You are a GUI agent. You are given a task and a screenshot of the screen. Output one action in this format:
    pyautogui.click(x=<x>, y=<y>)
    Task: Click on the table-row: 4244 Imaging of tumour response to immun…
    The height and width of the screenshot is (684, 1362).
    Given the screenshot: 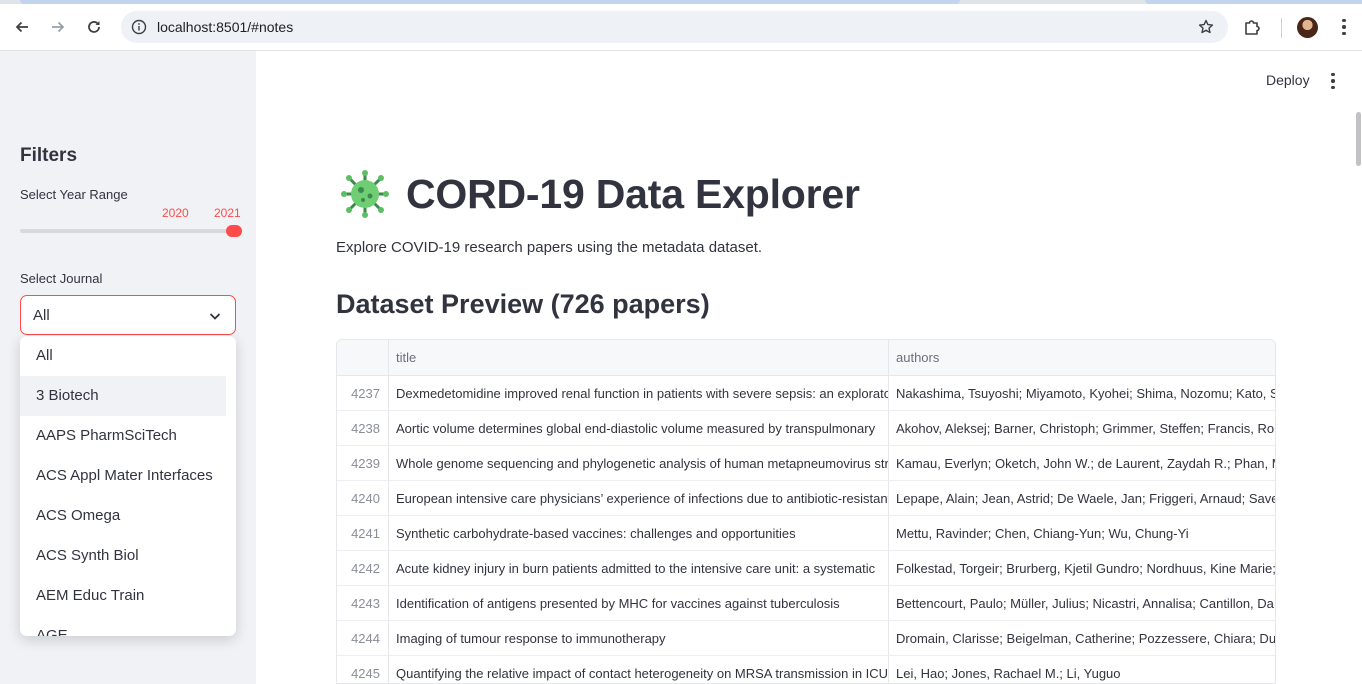 What is the action you would take?
    pyautogui.click(x=806, y=638)
    